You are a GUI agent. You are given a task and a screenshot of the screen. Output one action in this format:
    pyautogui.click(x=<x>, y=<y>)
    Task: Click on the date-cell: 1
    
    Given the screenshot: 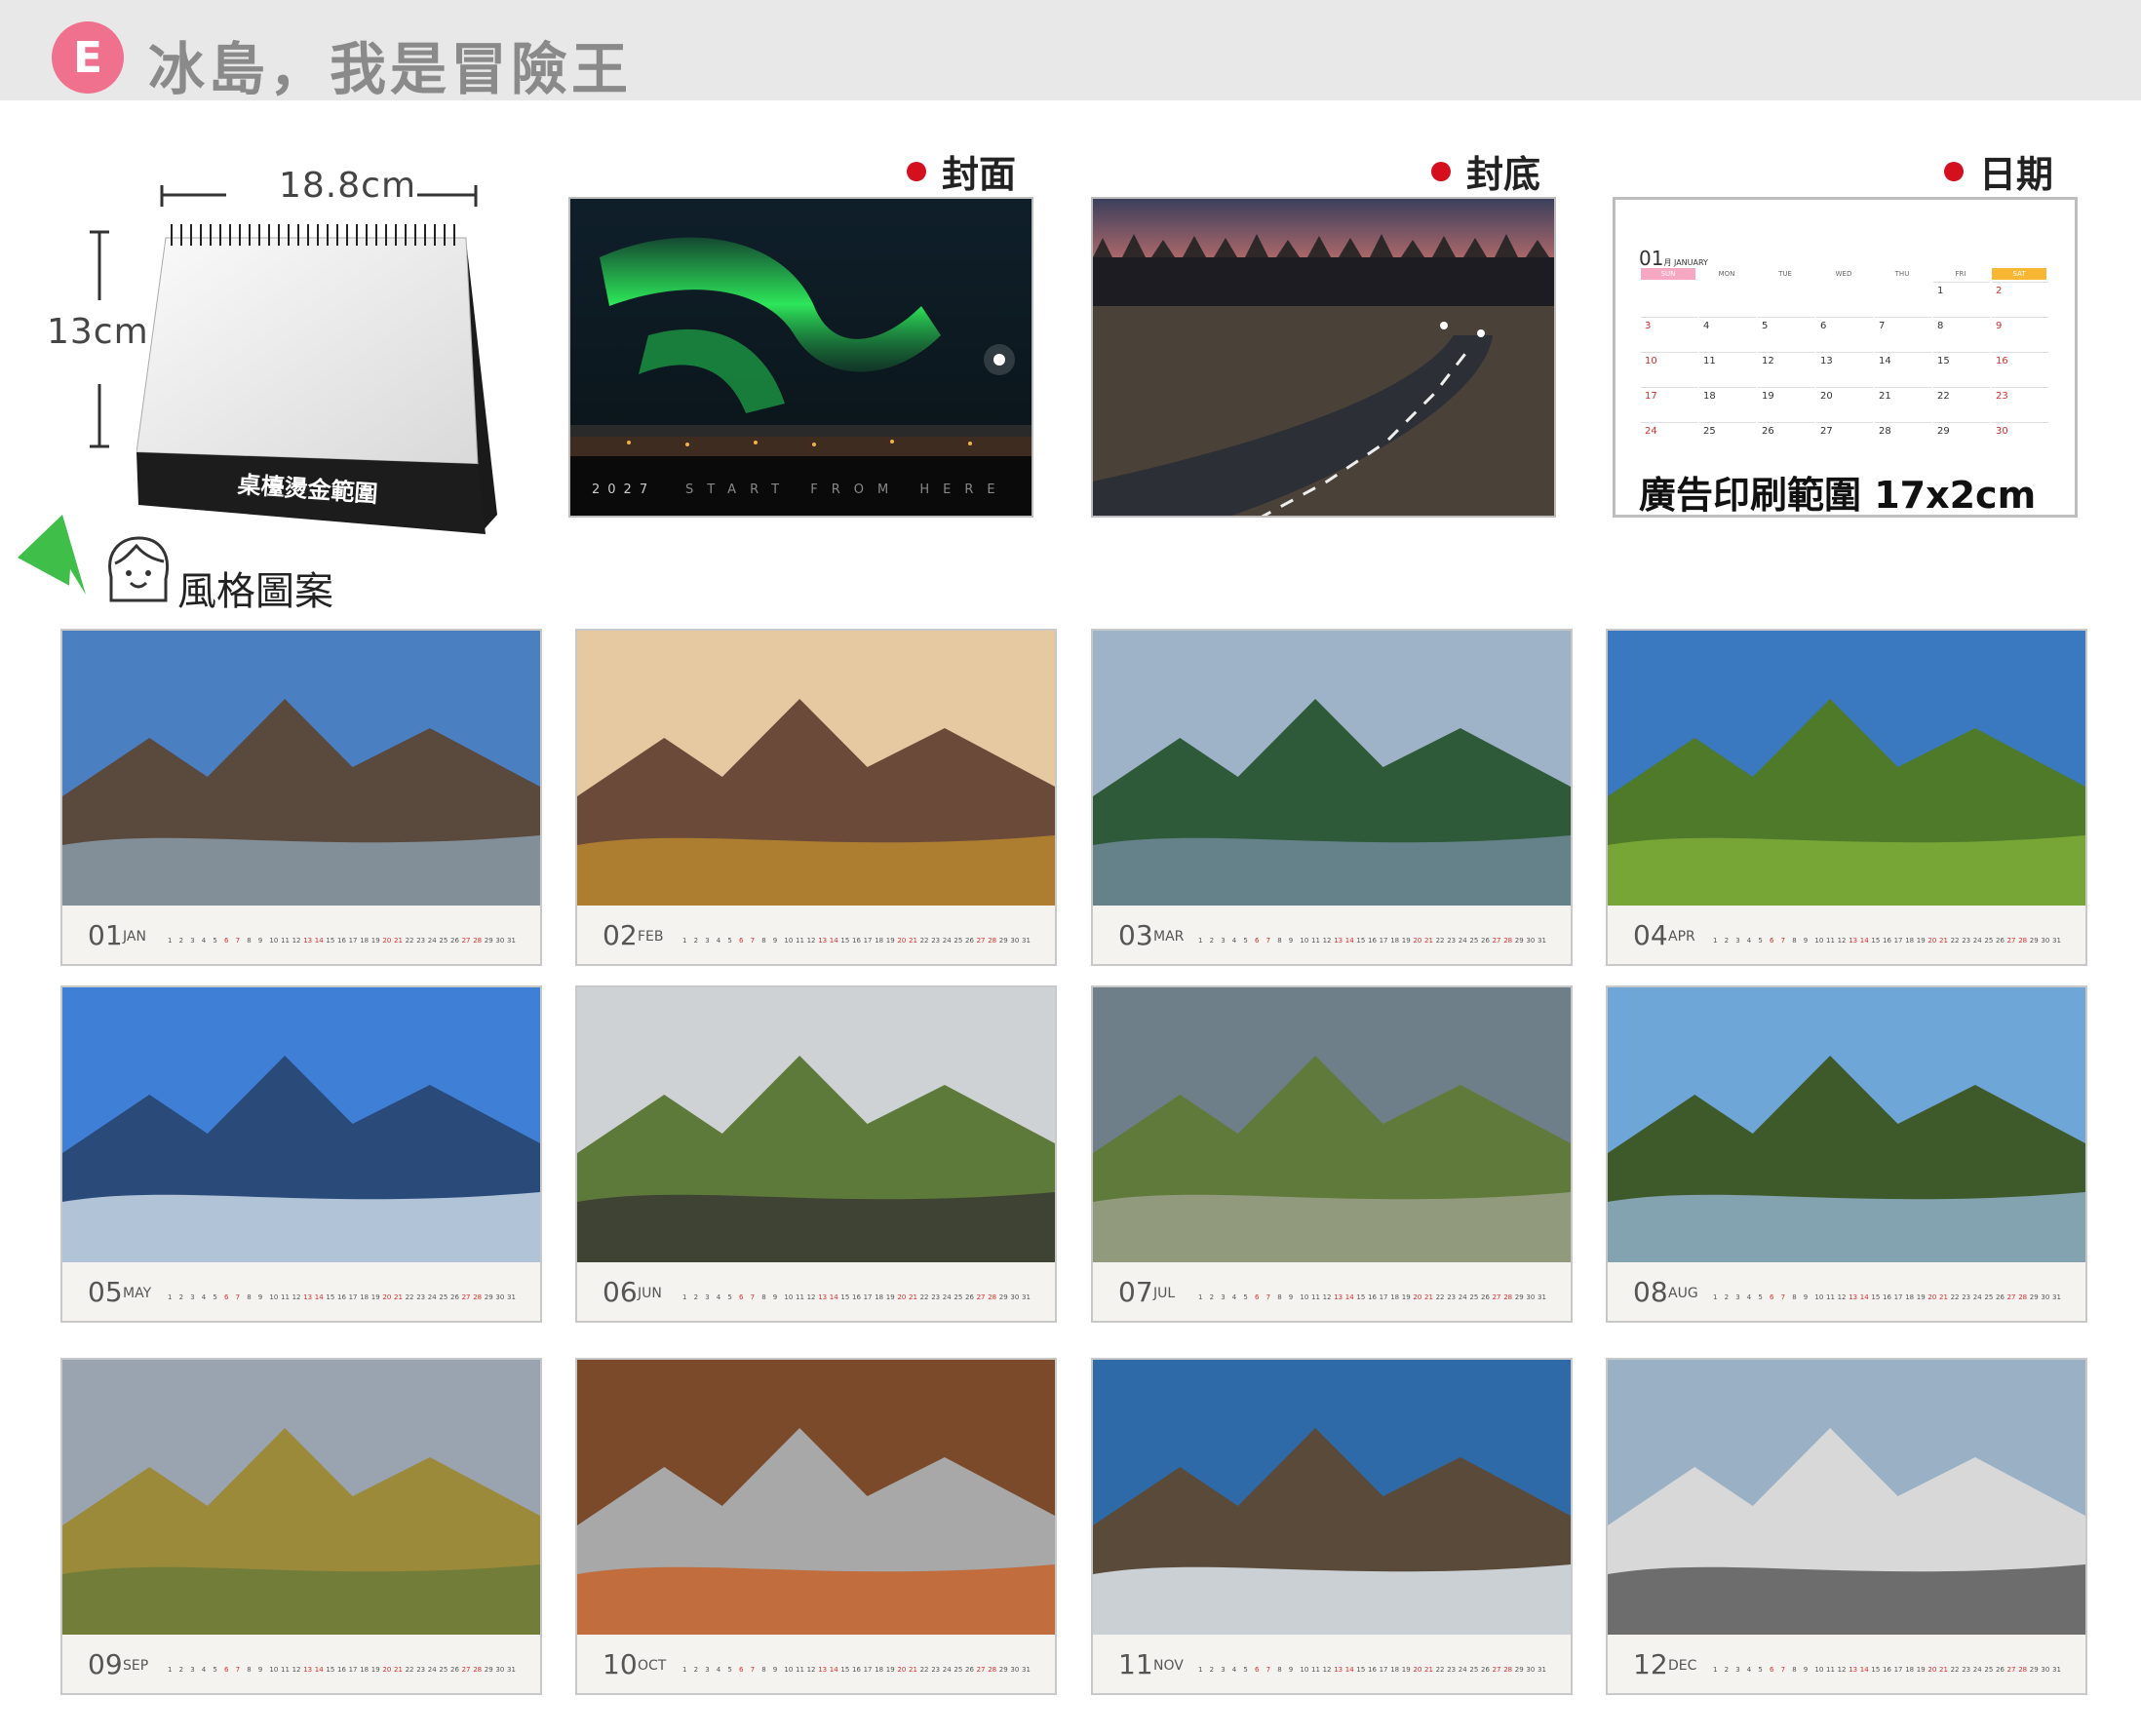 What is the action you would take?
    pyautogui.click(x=1961, y=299)
    